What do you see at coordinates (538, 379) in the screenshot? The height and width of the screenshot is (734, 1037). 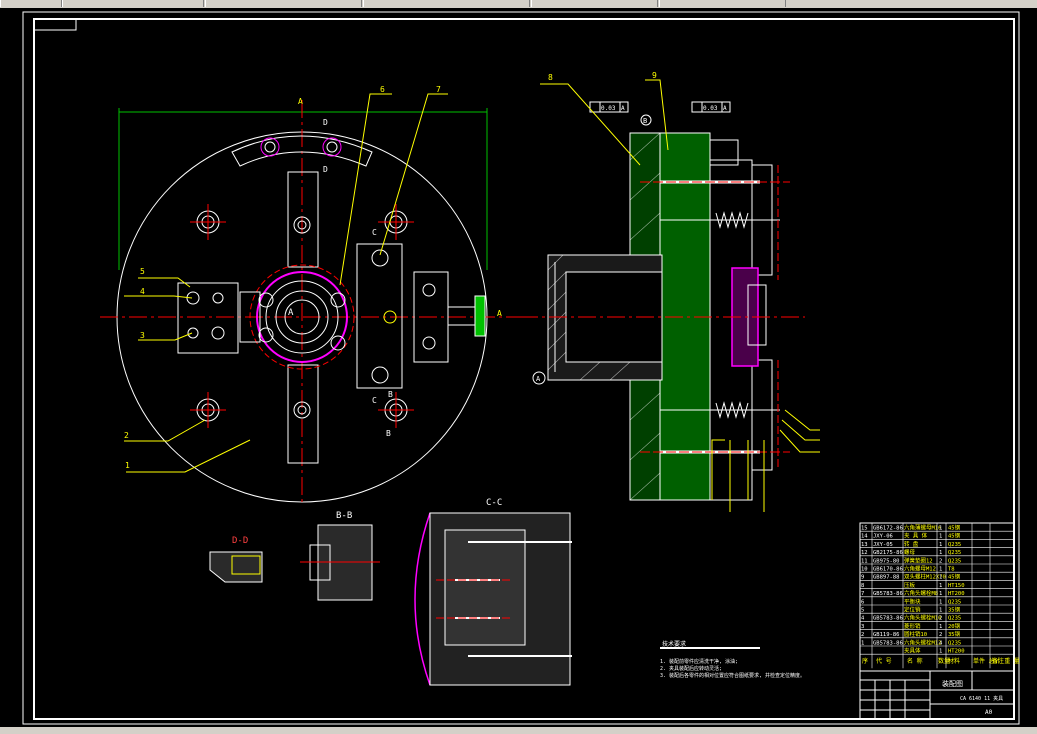 I see `datum-label: A` at bounding box center [538, 379].